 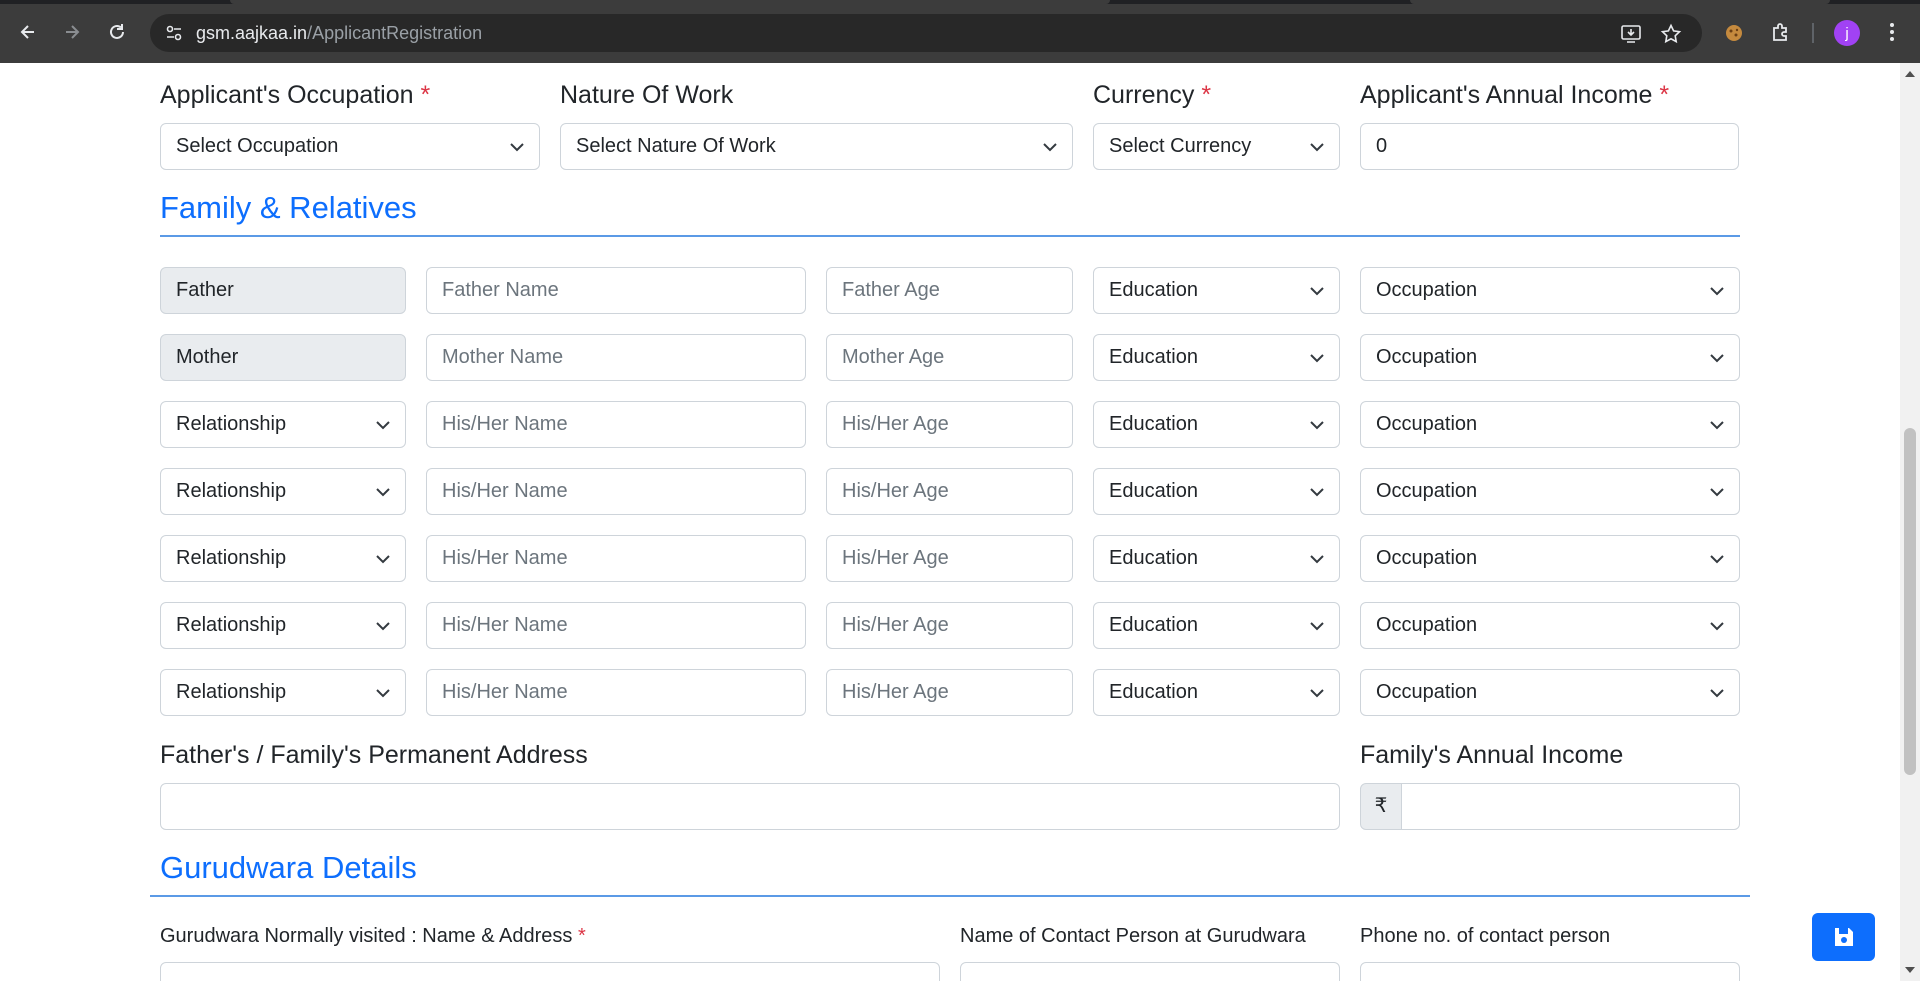 What do you see at coordinates (949, 290) in the screenshot?
I see `relative-age-input: Father Age` at bounding box center [949, 290].